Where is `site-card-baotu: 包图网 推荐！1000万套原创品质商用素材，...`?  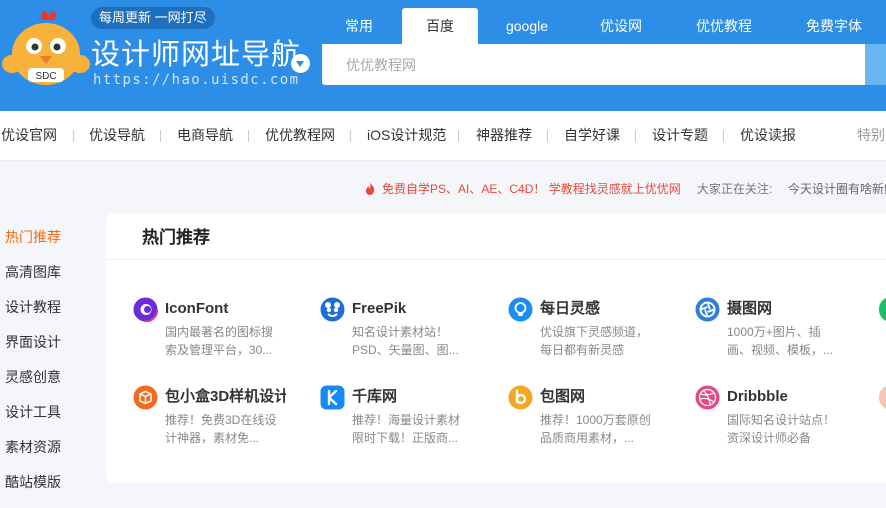
site-card-baotu: 包图网 推荐！1000万套原创品质商用素材，... is located at coordinates (571, 420).